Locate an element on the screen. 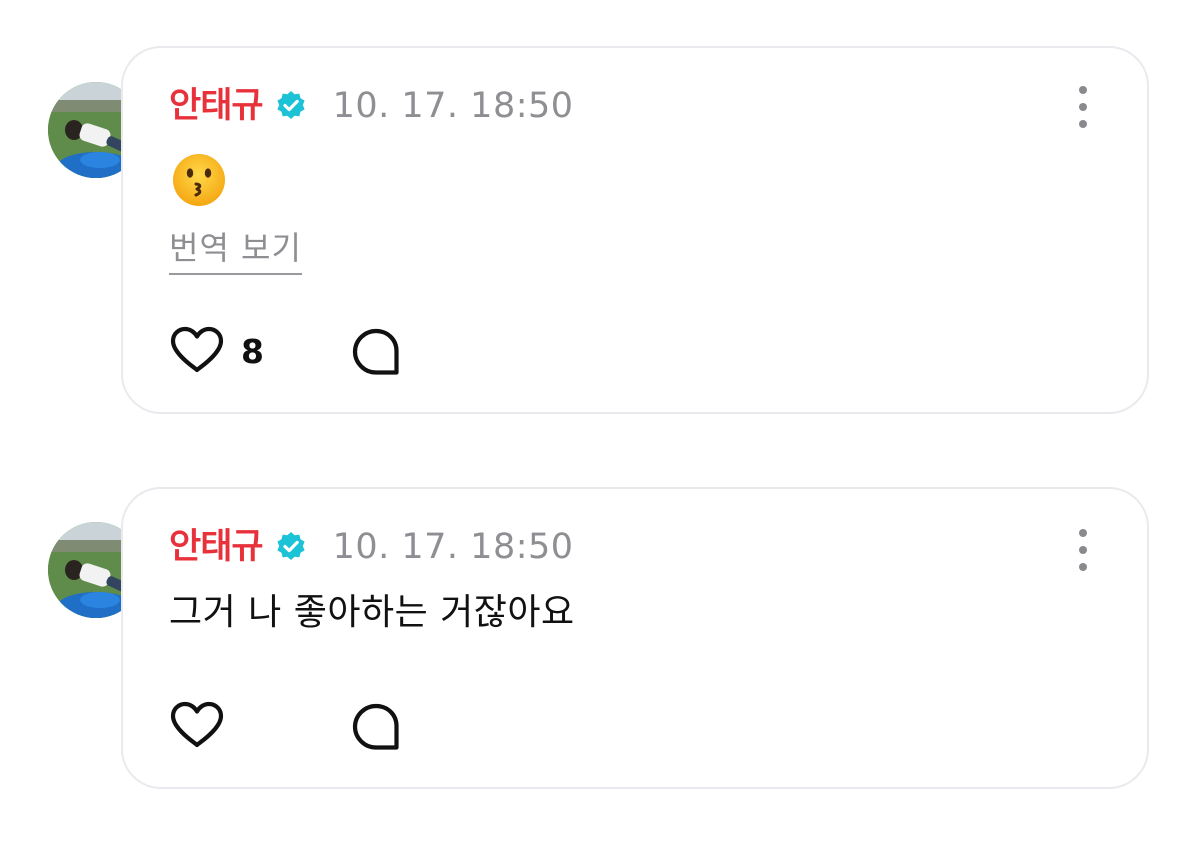  like-count: 8 is located at coordinates (252, 351).